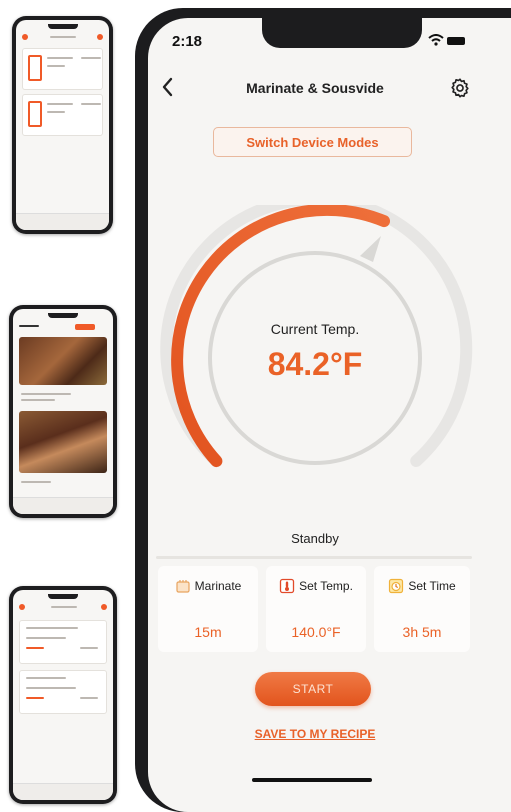 This screenshot has width=511, height=812. I want to click on set-time-setting: Set Time 3h 5m, so click(422, 609).